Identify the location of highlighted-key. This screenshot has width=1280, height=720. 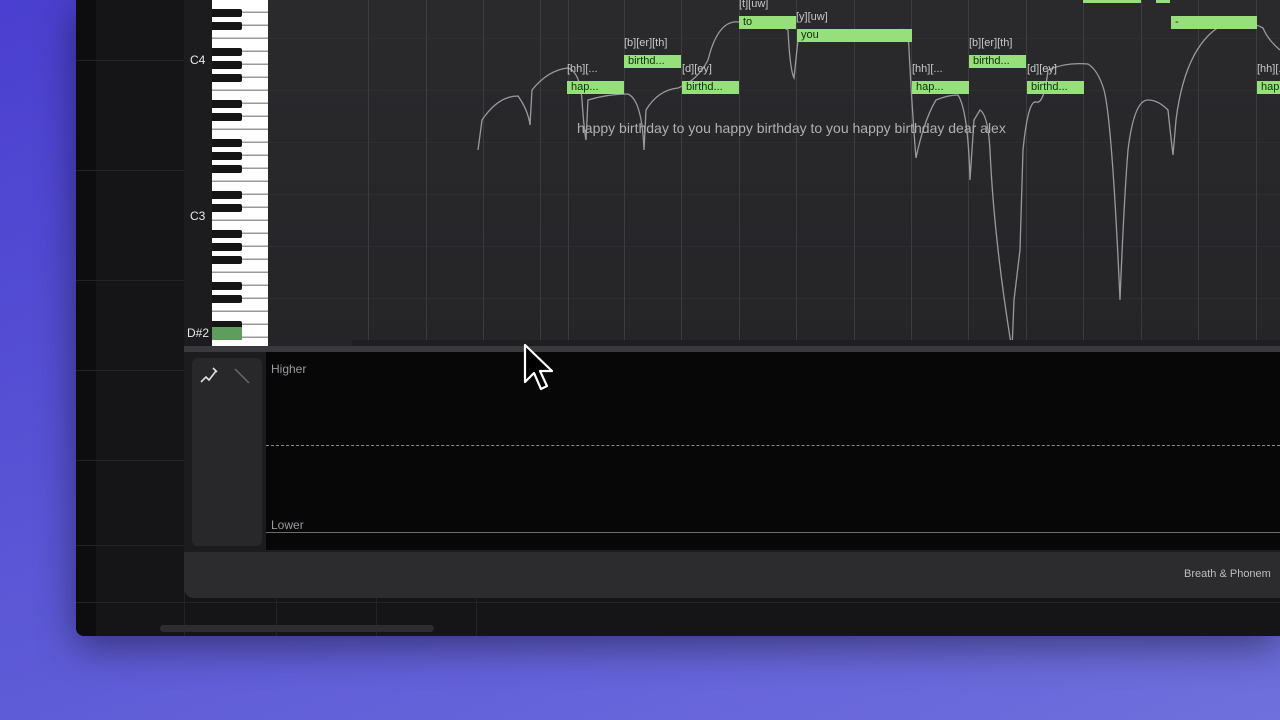
(227, 333).